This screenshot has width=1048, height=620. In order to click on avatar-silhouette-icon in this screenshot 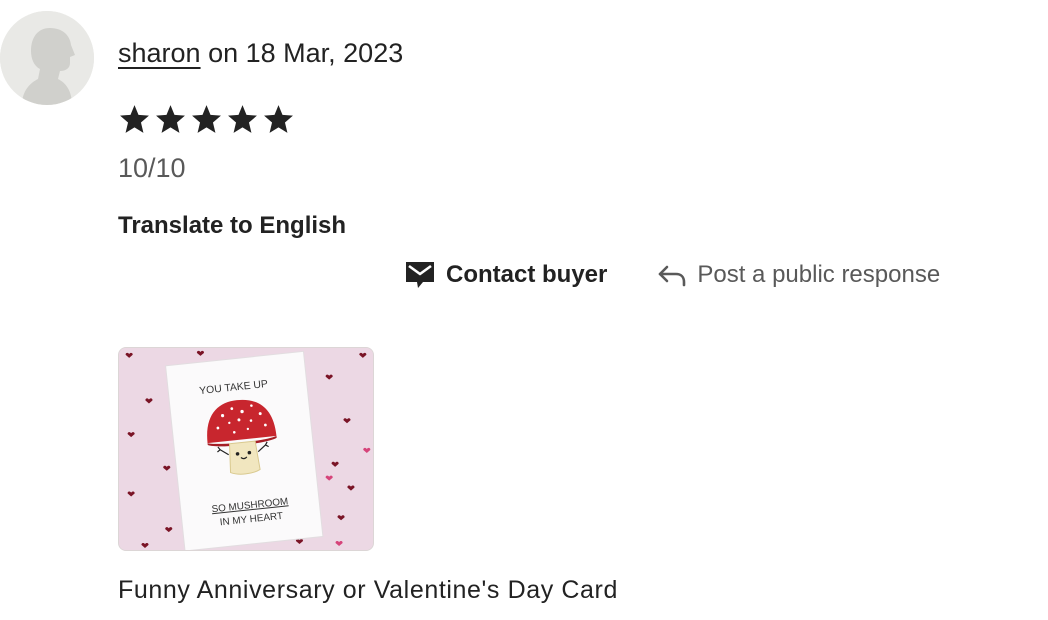, I will do `click(47, 58)`.